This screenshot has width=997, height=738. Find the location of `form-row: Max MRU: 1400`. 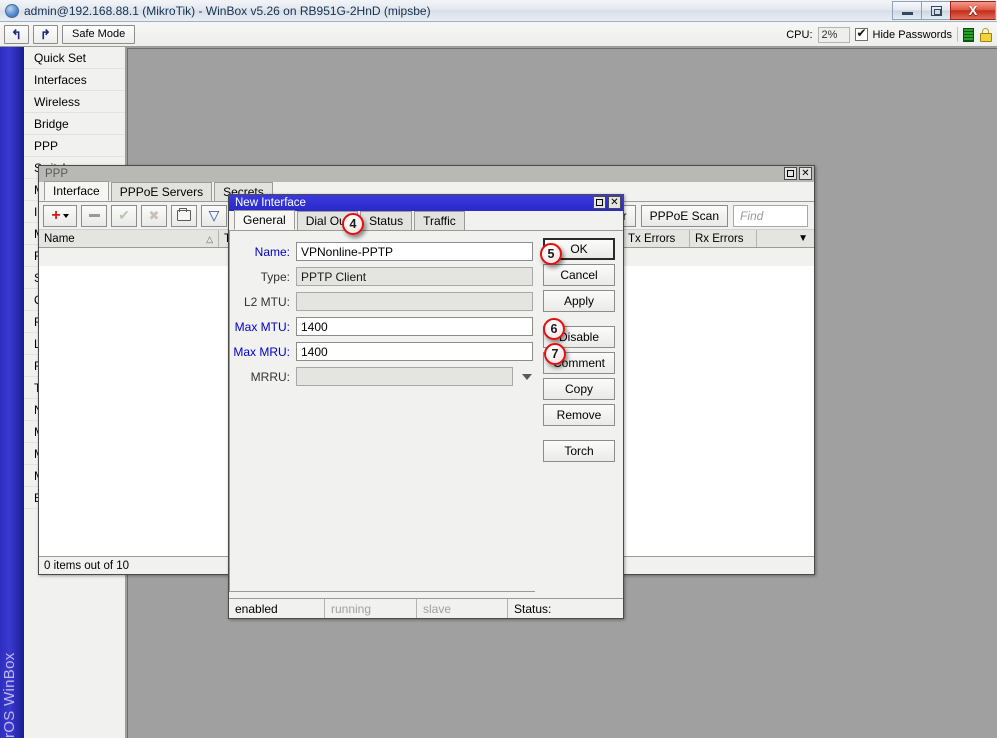

form-row: Max MRU: 1400 is located at coordinates (382, 351).